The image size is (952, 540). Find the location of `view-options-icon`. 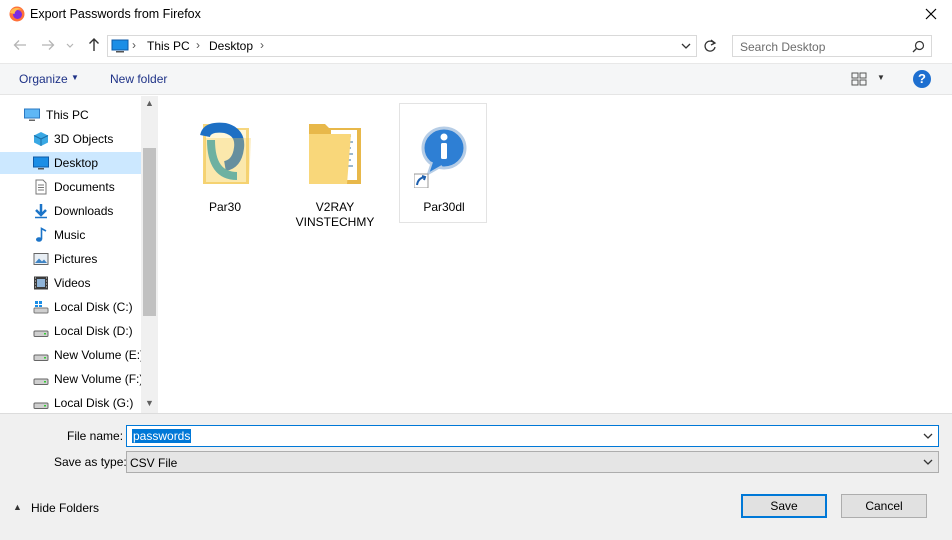

view-options-icon is located at coordinates (859, 79).